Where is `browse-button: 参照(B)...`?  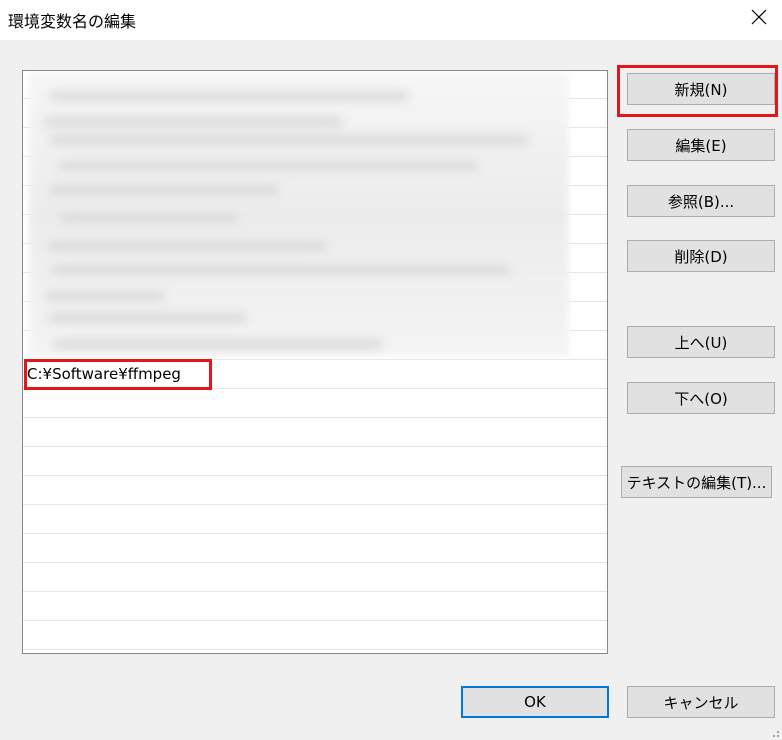
browse-button: 参照(B)... is located at coordinates (701, 201).